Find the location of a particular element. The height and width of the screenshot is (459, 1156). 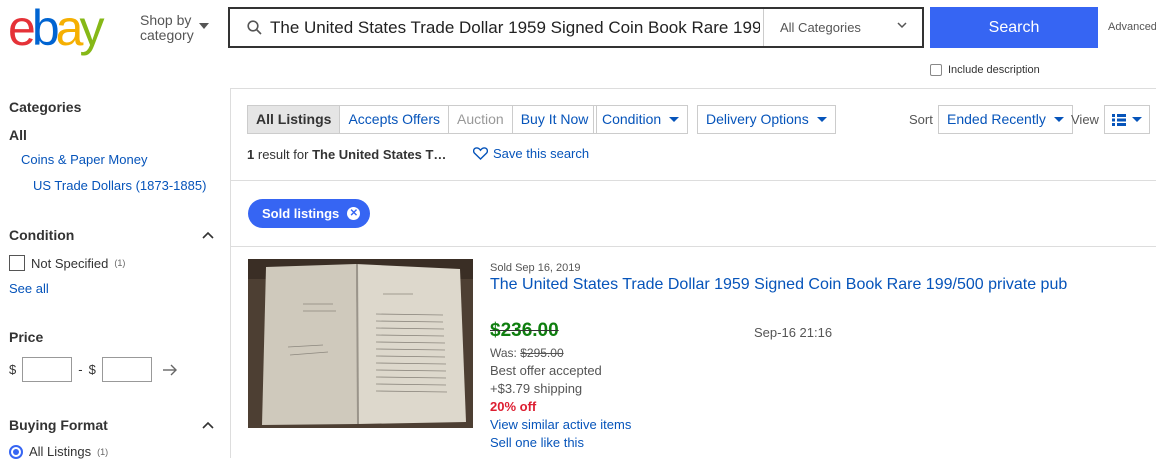

search-bar: All Categories is located at coordinates (576, 27).